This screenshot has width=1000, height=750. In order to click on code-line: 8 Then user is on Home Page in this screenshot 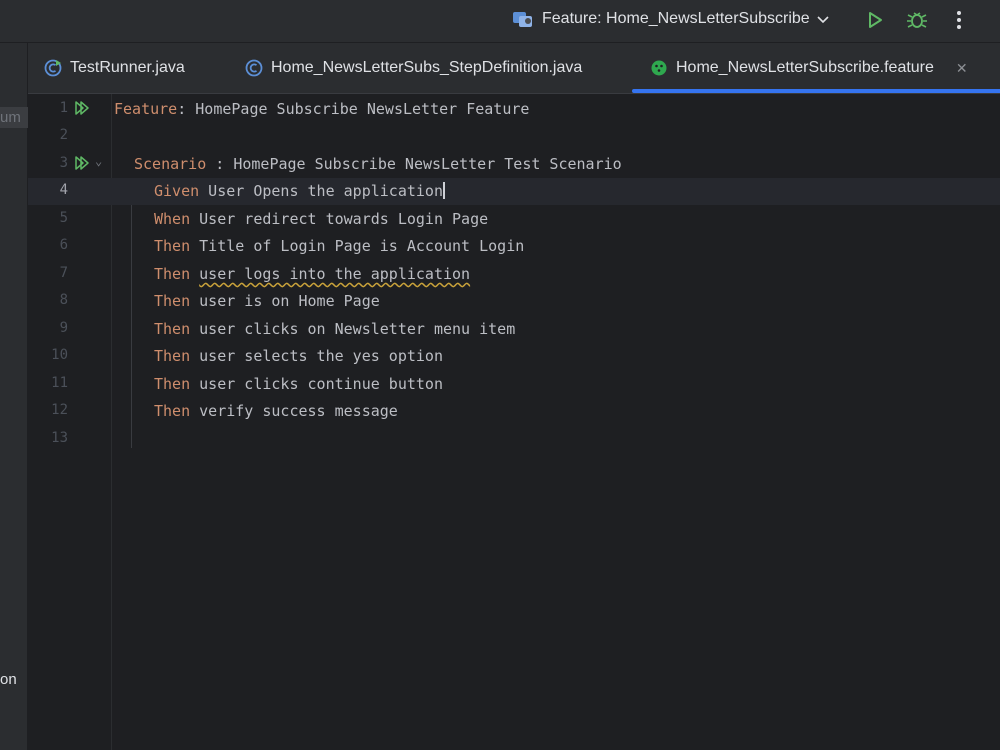, I will do `click(514, 301)`.